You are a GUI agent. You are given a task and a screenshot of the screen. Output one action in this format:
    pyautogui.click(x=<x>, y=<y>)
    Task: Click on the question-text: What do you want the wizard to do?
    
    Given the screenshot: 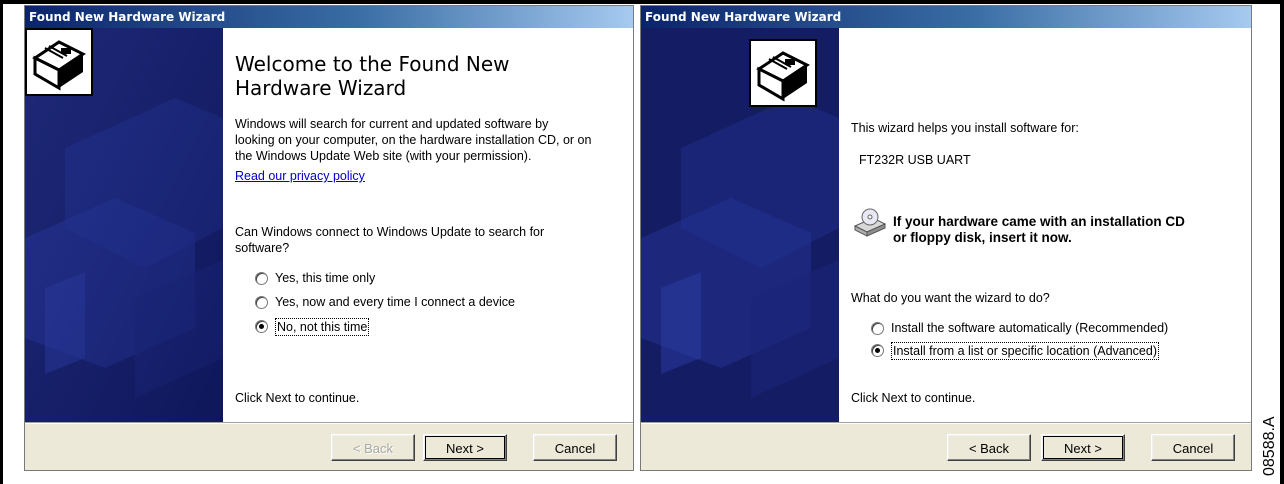 What is the action you would take?
    pyautogui.click(x=950, y=298)
    